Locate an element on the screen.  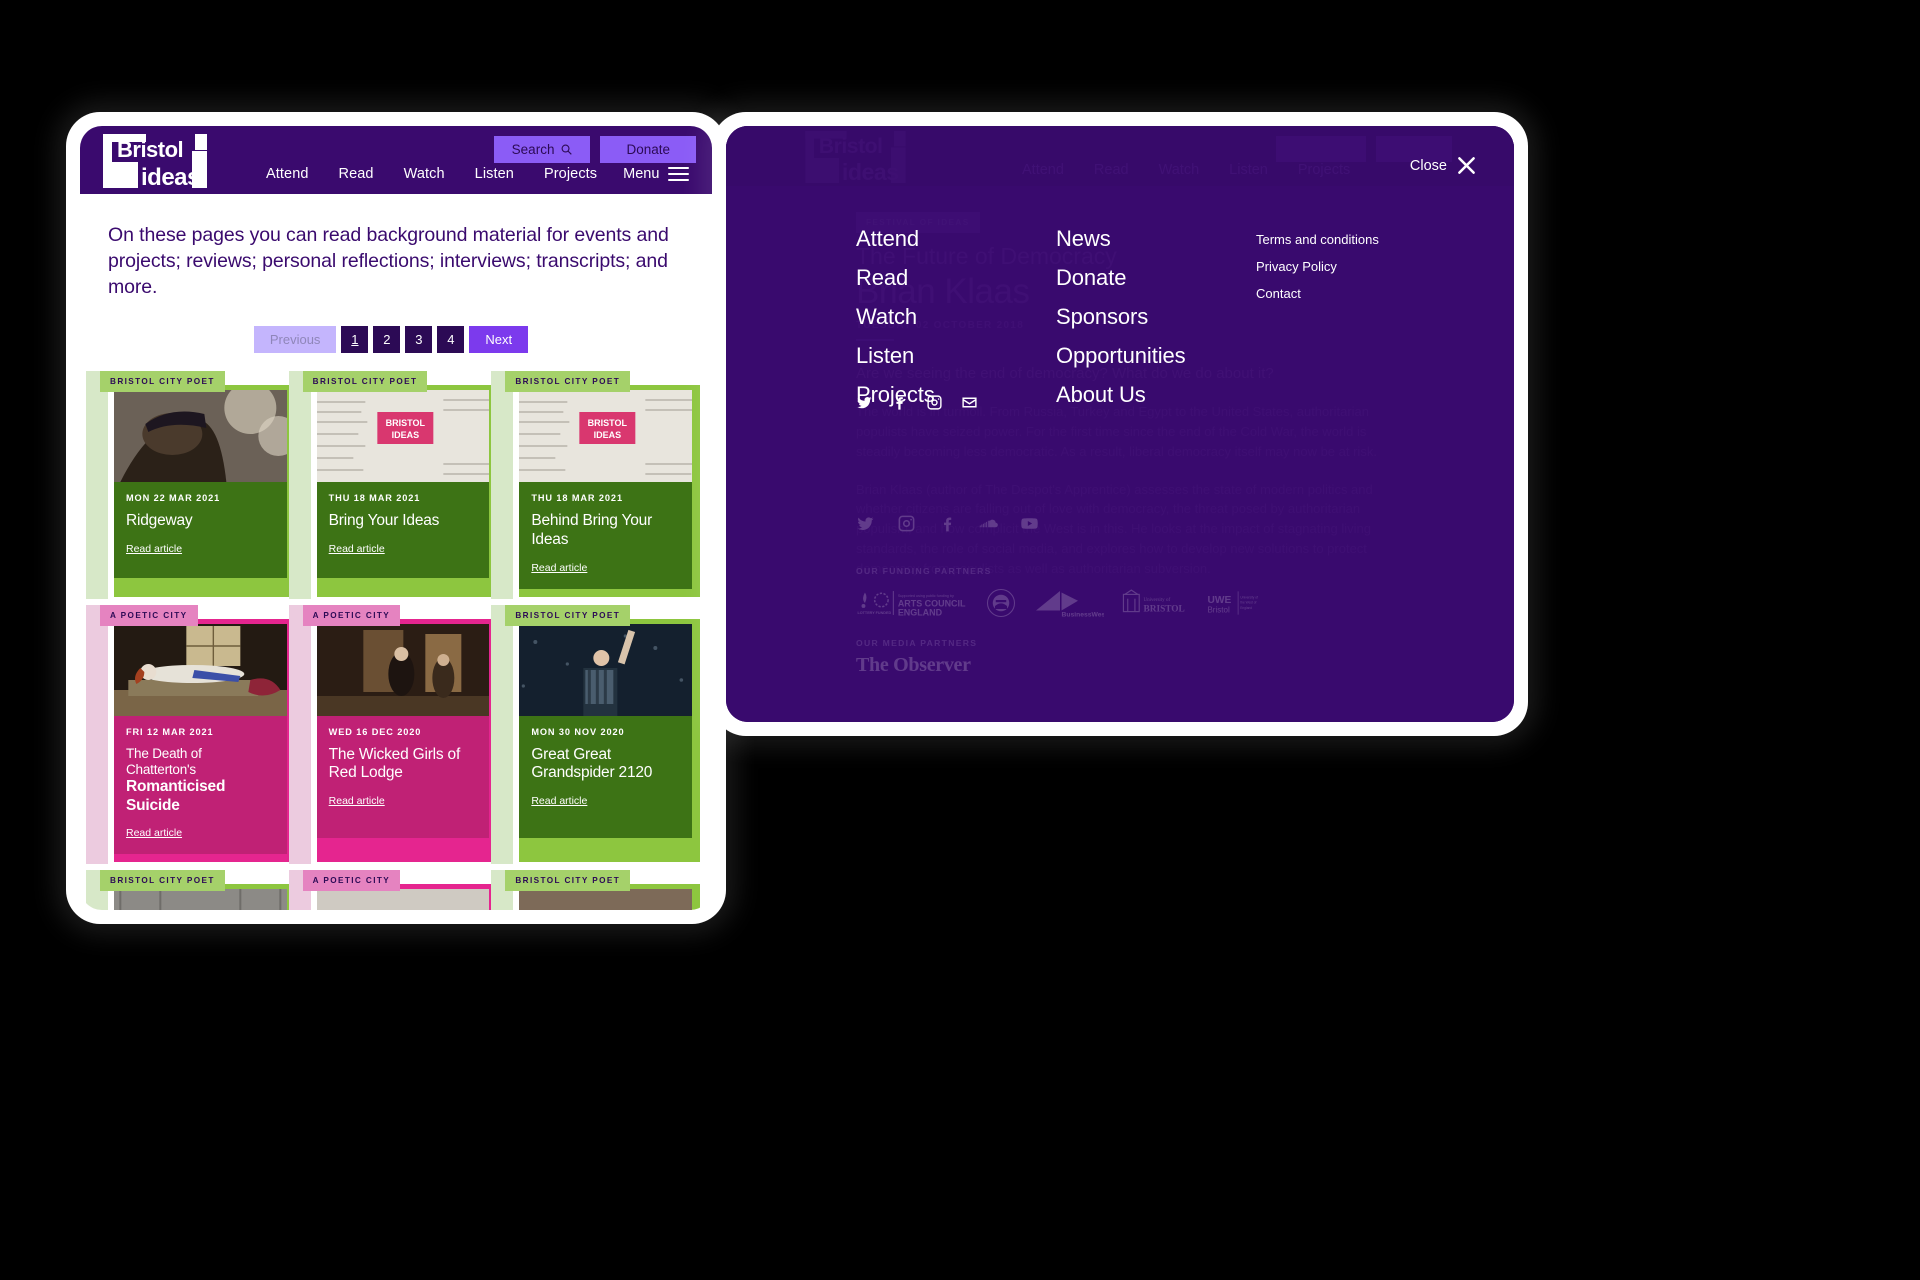
instagram-icon is located at coordinates (934, 402).